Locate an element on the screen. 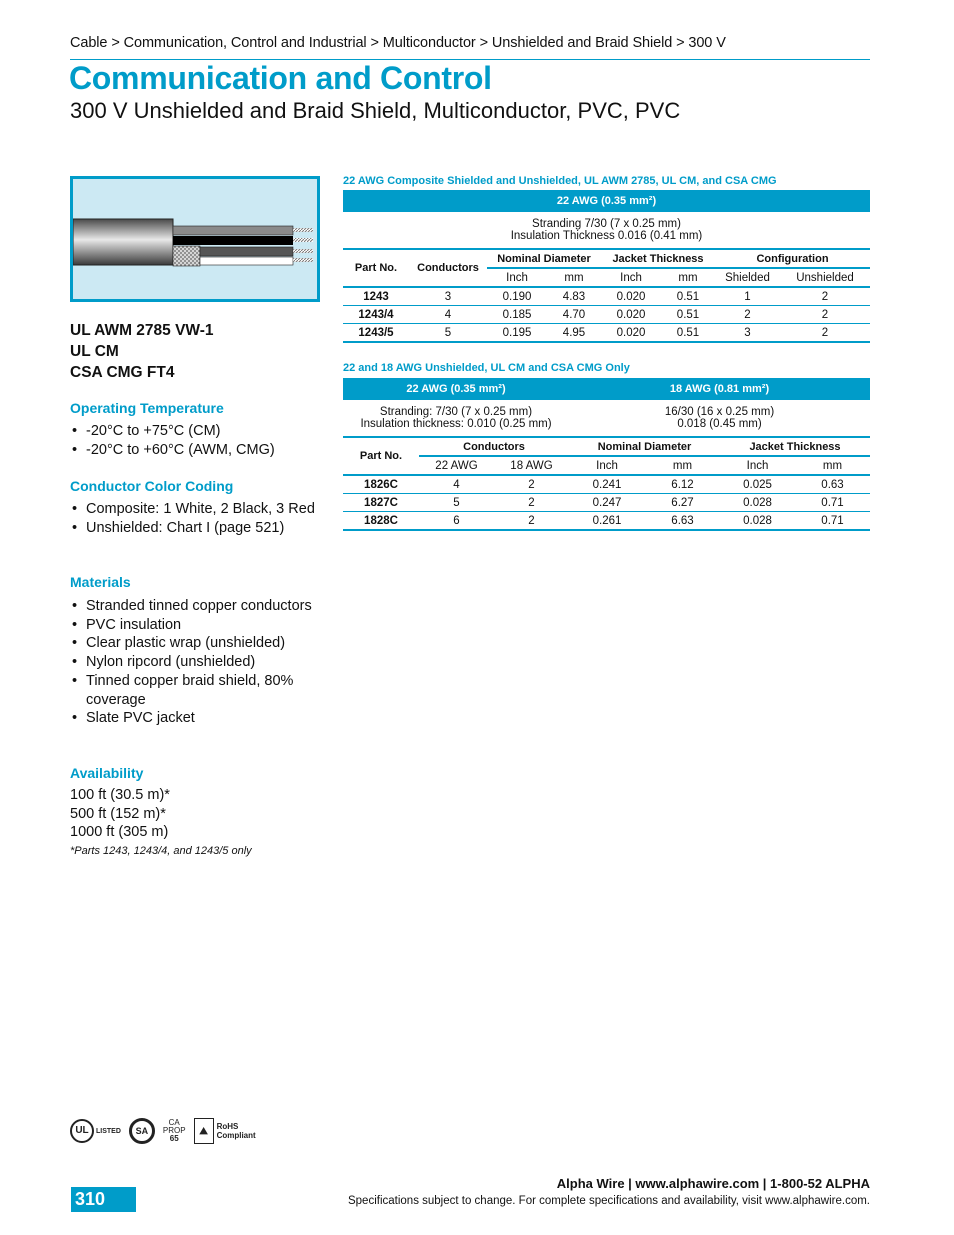 The width and height of the screenshot is (954, 1235). list-item: Clear plastic wrap (unshielded) is located at coordinates (195, 643).